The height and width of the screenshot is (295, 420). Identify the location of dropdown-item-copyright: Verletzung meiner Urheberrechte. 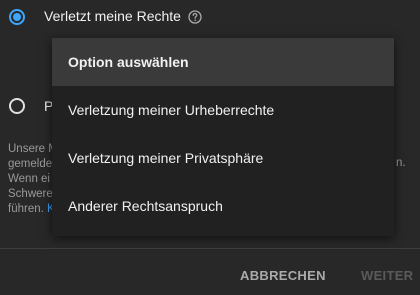
(223, 110).